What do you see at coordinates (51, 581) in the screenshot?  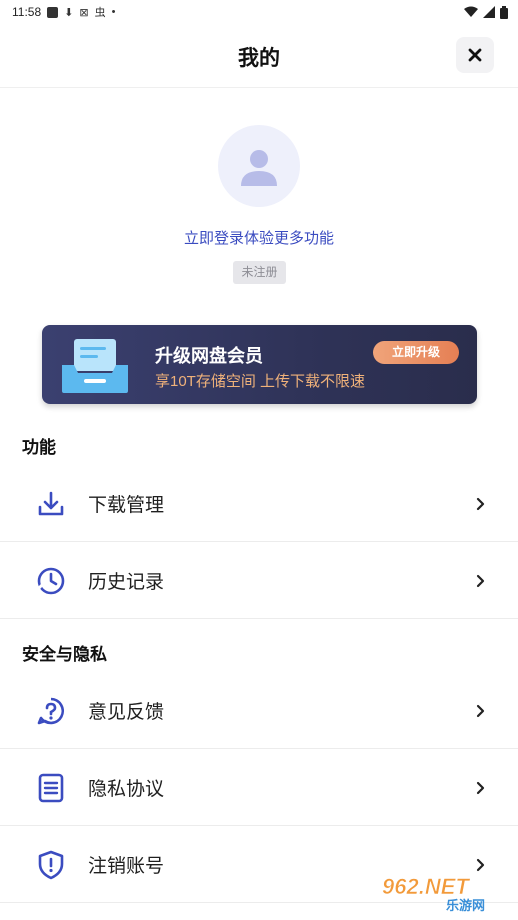 I see `clock-icon` at bounding box center [51, 581].